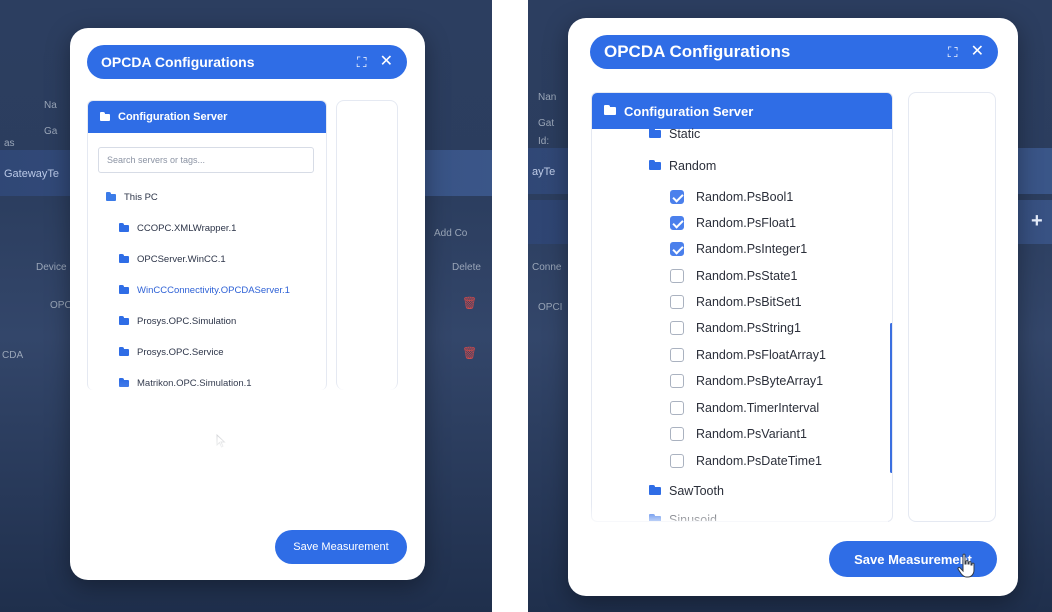 This screenshot has height=612, width=1052. What do you see at coordinates (546, 123) in the screenshot?
I see `bg-meta-b: Gat` at bounding box center [546, 123].